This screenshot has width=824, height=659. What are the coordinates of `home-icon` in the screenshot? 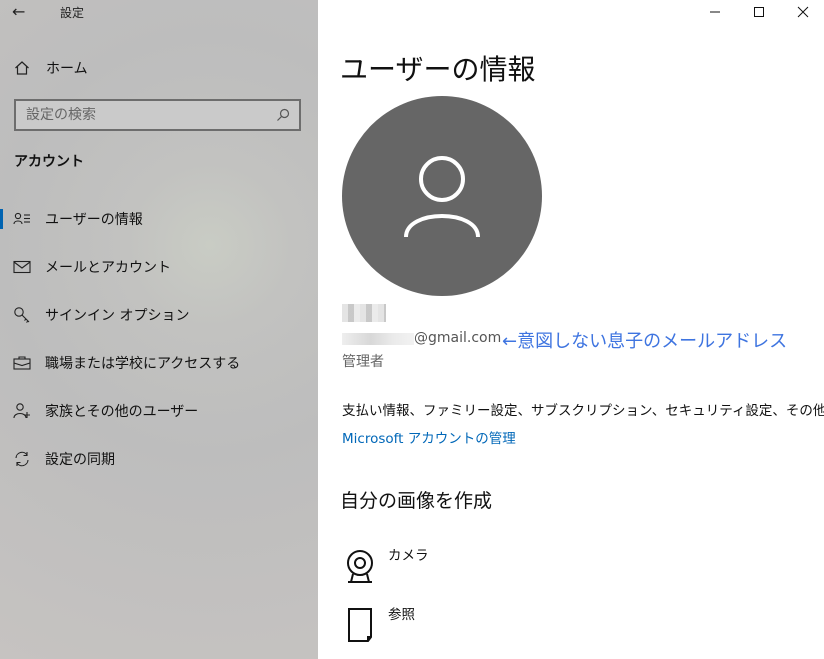 It's located at (22, 68).